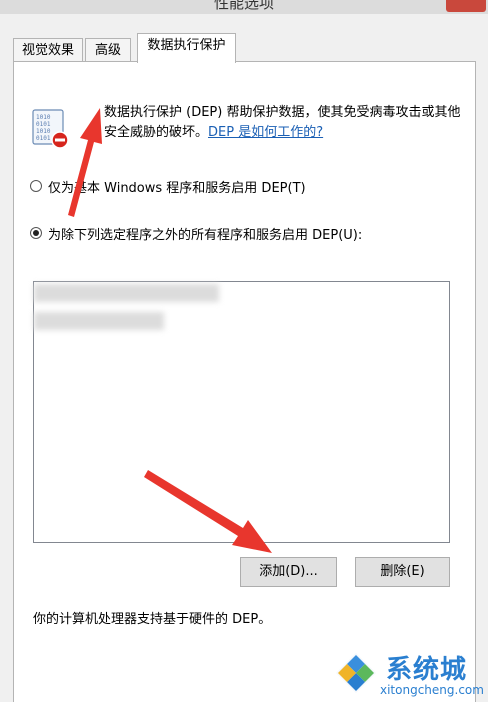 The image size is (488, 702). Describe the element at coordinates (356, 673) in the screenshot. I see `windows-logo-icon` at that location.